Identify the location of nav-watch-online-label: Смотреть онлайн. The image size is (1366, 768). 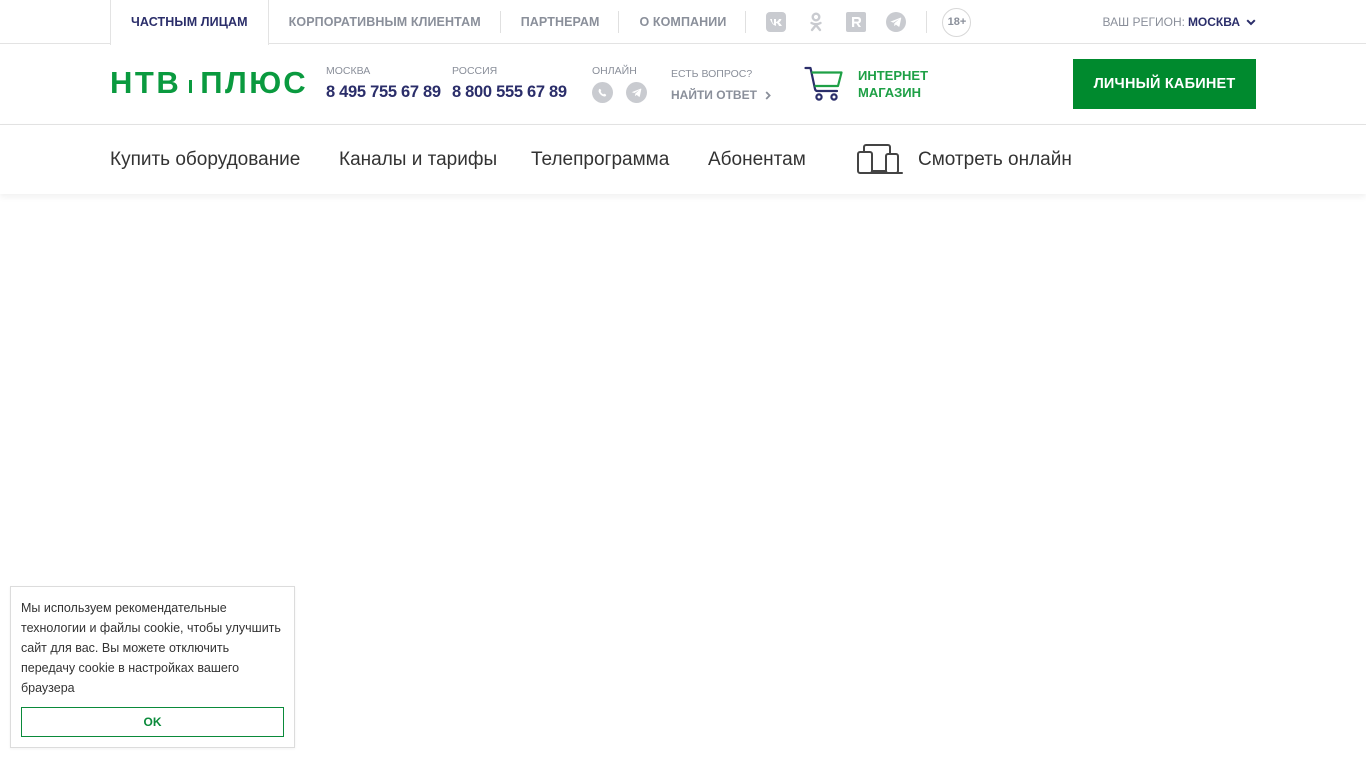
(995, 159).